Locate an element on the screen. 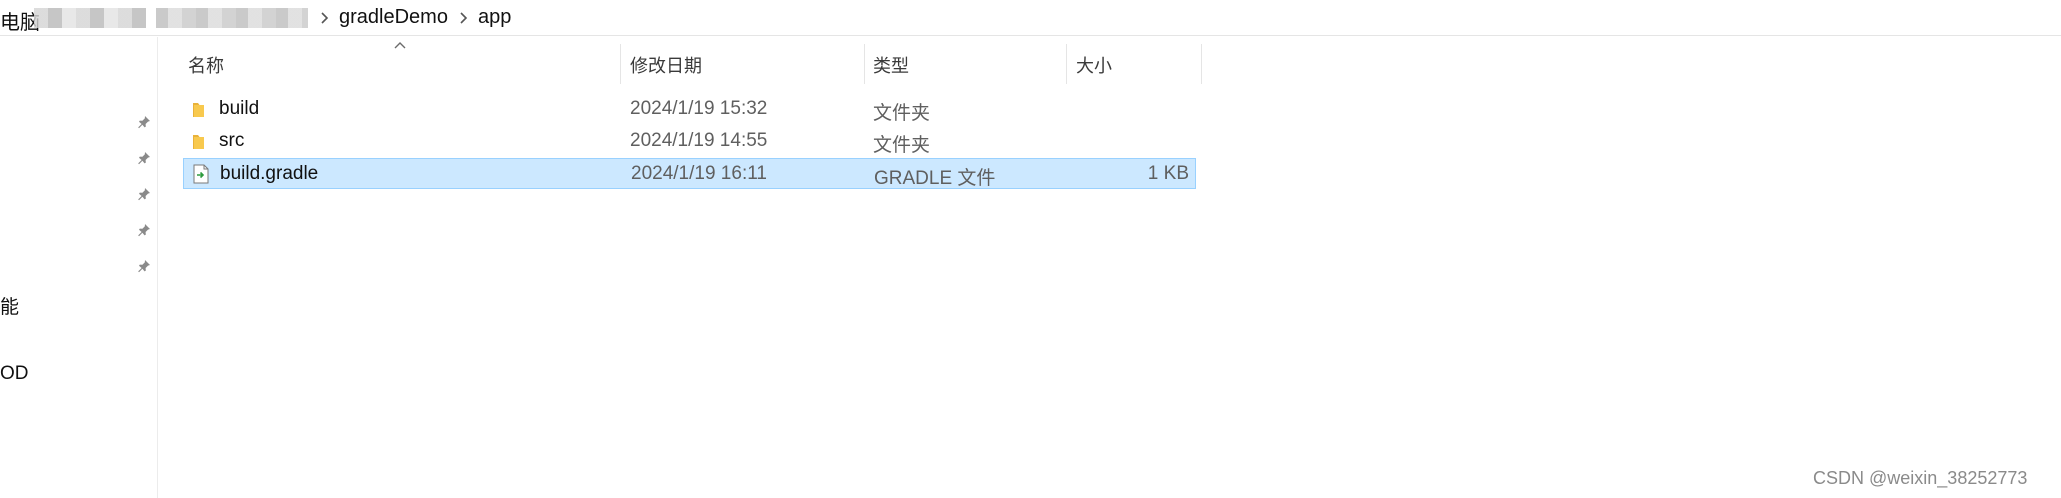 Image resolution: width=2061 pixels, height=498 pixels. file-size: 1 KB is located at coordinates (1168, 173).